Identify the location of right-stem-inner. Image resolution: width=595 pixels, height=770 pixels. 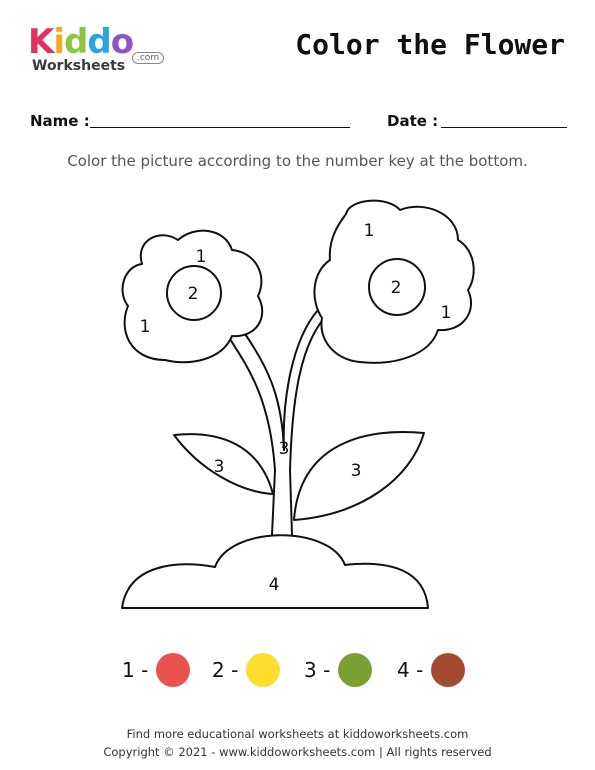
(300, 380).